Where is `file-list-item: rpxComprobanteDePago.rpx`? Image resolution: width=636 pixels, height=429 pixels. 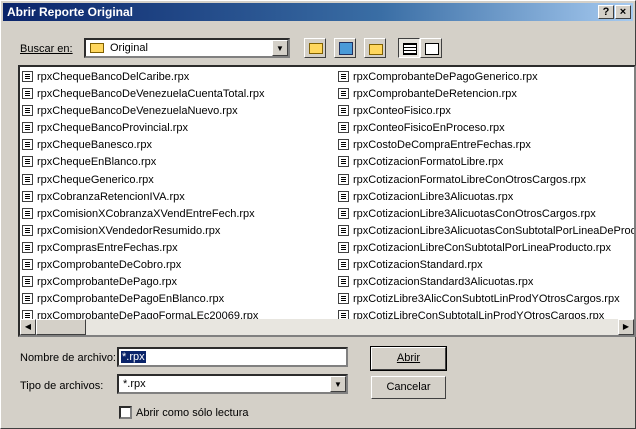
file-list-item: rpxComprobanteDePago.rpx is located at coordinates (143, 282).